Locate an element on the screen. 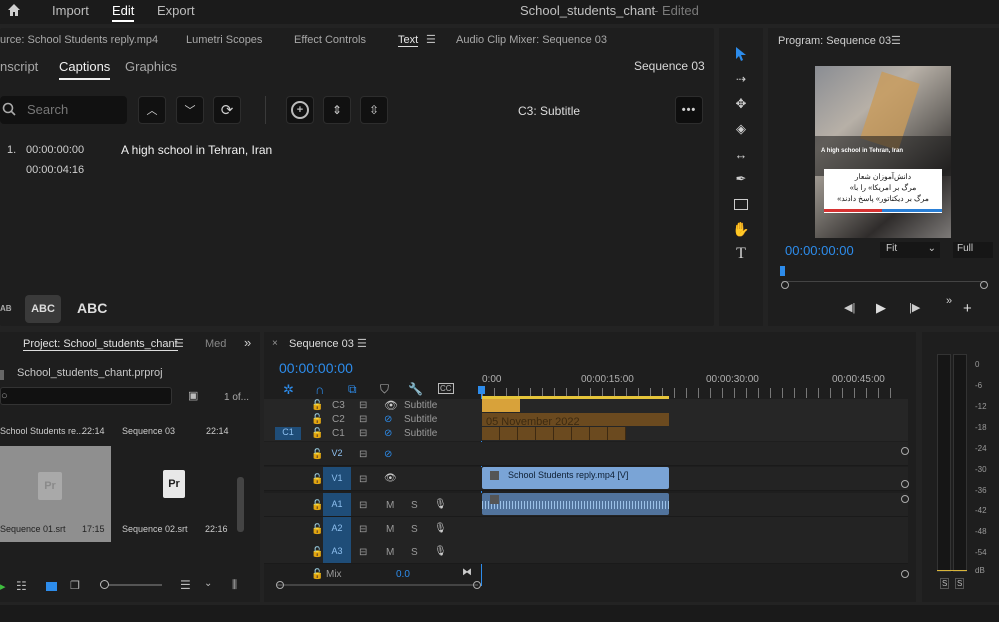 The width and height of the screenshot is (999, 622). mute-button-a1: M is located at coordinates (390, 505).